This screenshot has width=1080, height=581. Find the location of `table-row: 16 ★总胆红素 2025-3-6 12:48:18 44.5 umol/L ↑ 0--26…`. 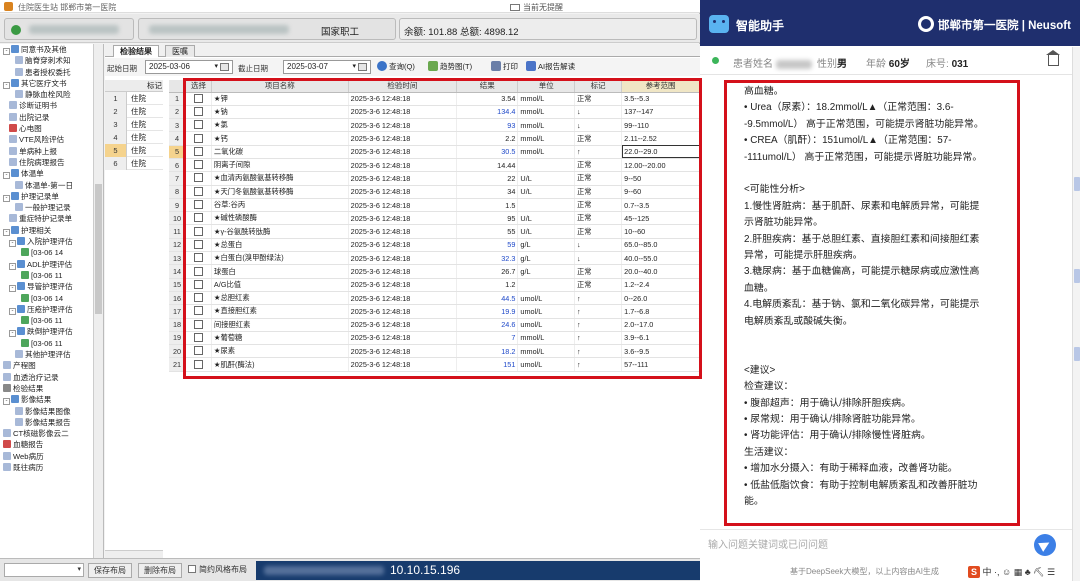

table-row: 16 ★总胆红素 2025-3-6 12:48:18 44.5 umol/L ↑ 0--26… is located at coordinates (434, 298).